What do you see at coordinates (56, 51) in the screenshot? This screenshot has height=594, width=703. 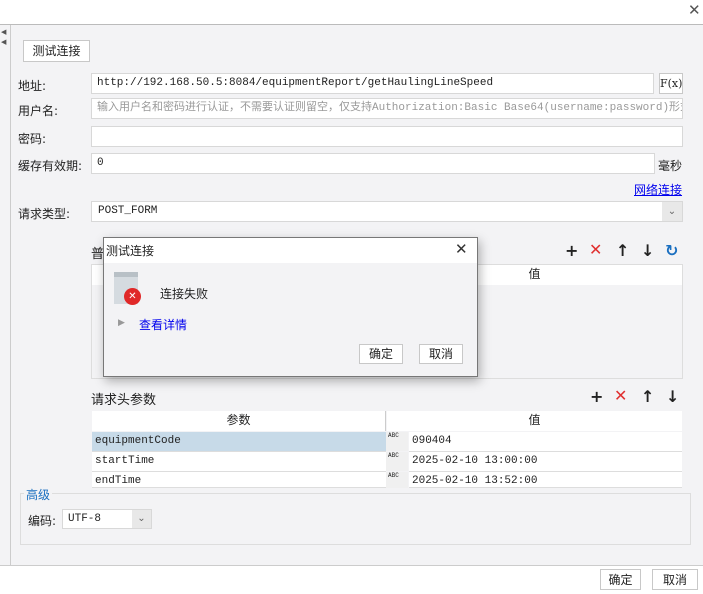 I see `test-connection-button: 测试连接` at bounding box center [56, 51].